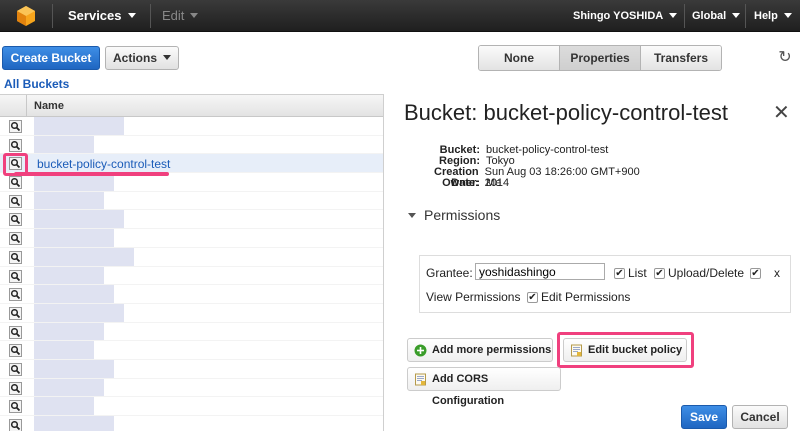  I want to click on breadcrumb-all-buckets: All Buckets, so click(36, 84).